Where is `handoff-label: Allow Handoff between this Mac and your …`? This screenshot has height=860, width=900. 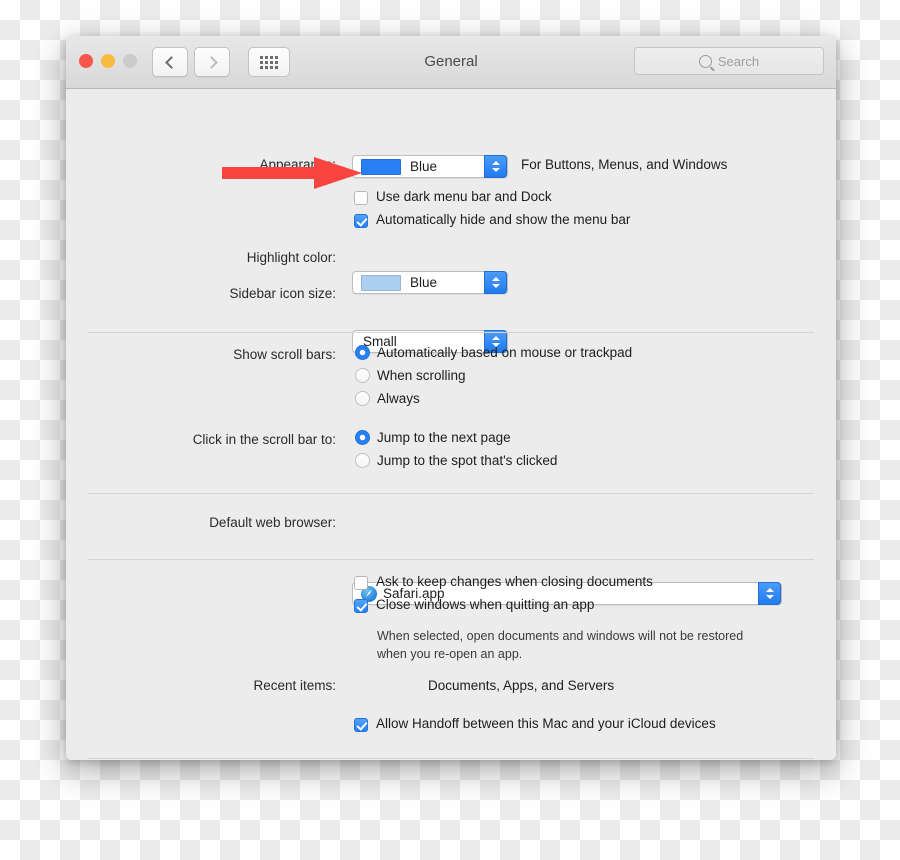 handoff-label: Allow Handoff between this Mac and your … is located at coordinates (546, 723).